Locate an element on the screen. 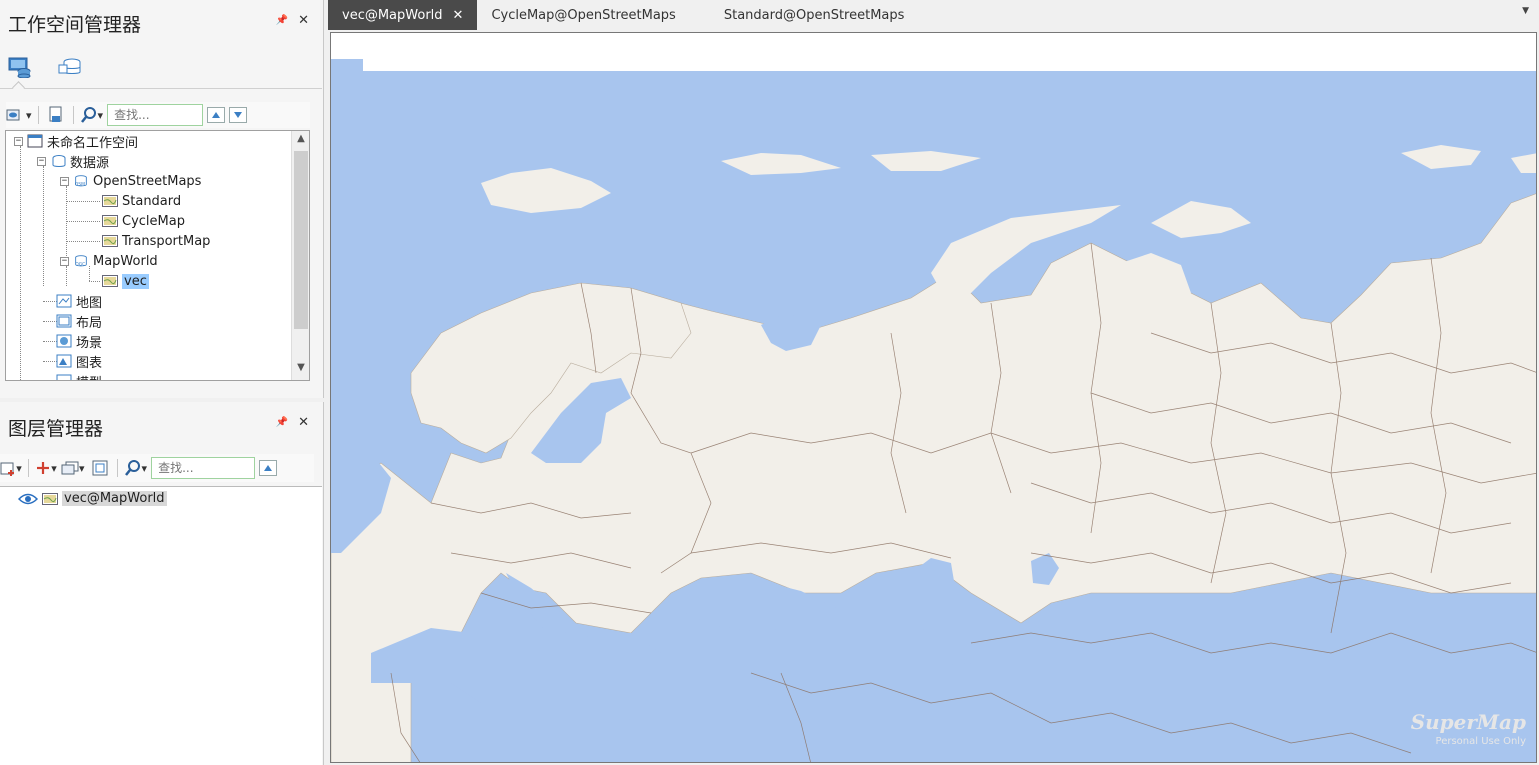 The height and width of the screenshot is (765, 1539). tree-node-scenes: 场景 is located at coordinates (79, 341).